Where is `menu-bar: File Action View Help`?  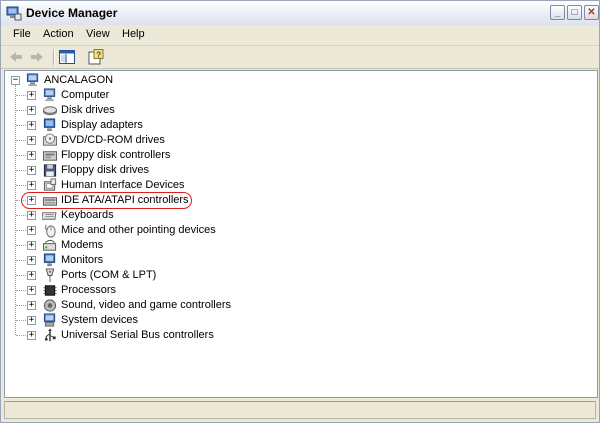 menu-bar: File Action View Help is located at coordinates (300, 35).